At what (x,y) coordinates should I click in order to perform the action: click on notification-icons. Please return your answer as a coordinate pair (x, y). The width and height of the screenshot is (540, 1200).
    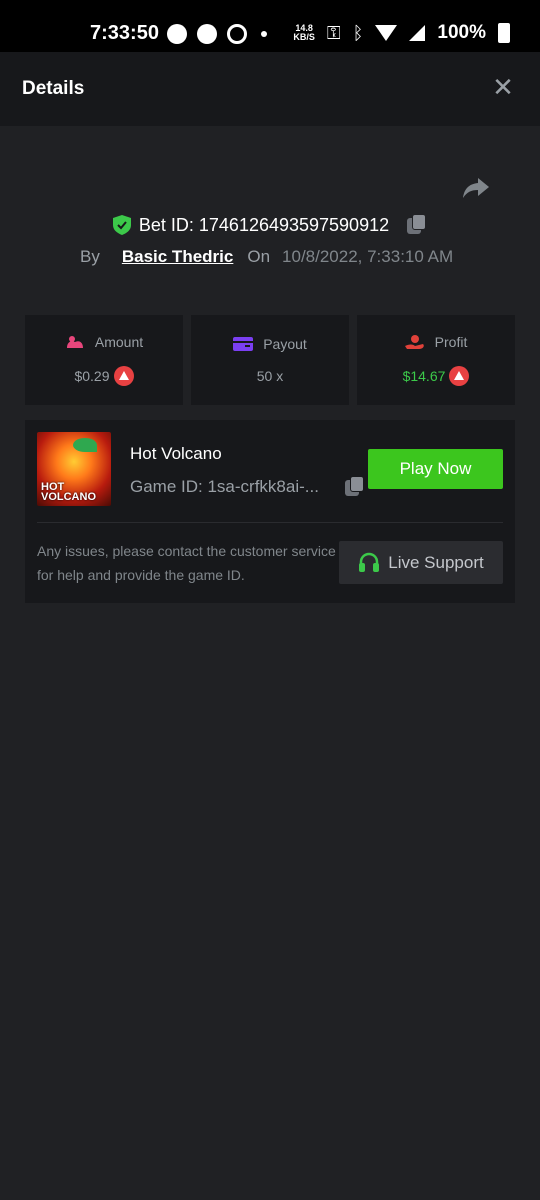
    Looking at the image, I should click on (217, 34).